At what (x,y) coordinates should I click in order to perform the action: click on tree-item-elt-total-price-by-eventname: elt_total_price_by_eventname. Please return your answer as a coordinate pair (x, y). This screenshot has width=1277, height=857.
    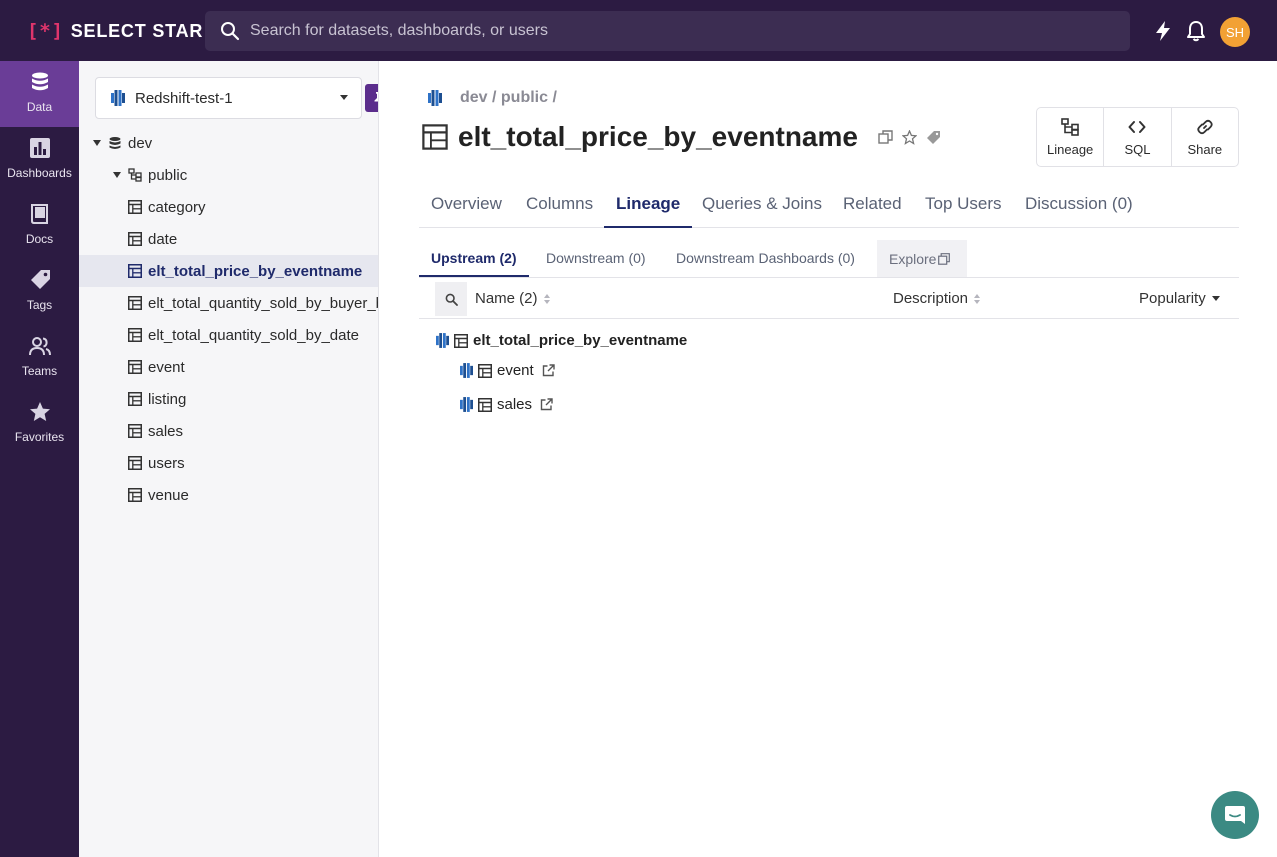
    Looking at the image, I should click on (228, 271).